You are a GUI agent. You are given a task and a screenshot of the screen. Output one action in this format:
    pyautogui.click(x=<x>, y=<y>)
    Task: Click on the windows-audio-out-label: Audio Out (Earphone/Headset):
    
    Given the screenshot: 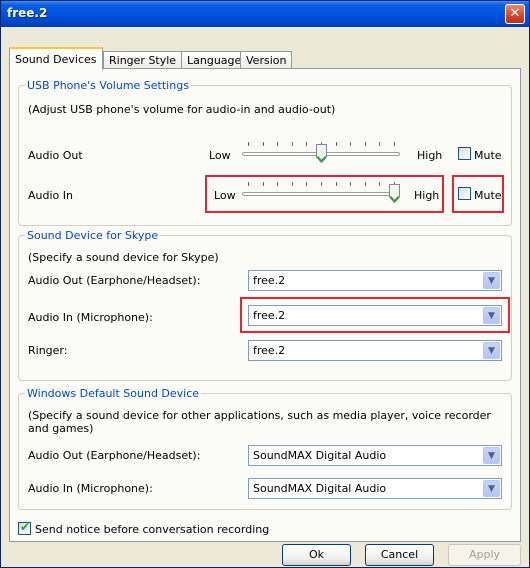 What is the action you would take?
    pyautogui.click(x=114, y=455)
    